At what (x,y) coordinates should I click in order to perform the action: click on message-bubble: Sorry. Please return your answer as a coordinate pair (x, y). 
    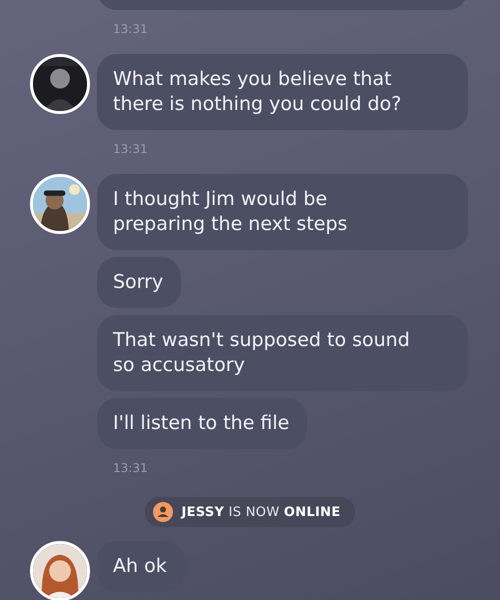
    Looking at the image, I should click on (139, 282).